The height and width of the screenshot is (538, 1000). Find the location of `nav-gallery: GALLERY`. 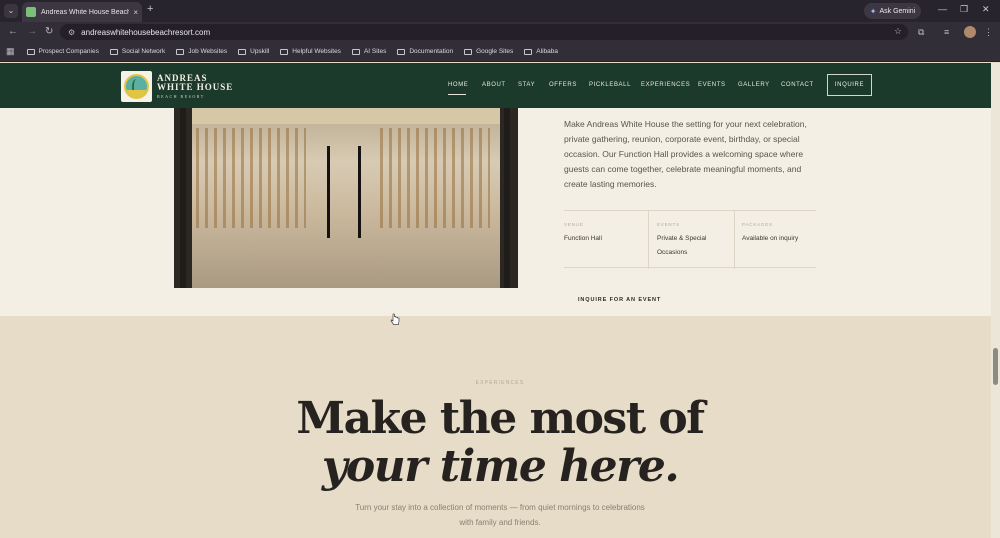

nav-gallery: GALLERY is located at coordinates (754, 85).